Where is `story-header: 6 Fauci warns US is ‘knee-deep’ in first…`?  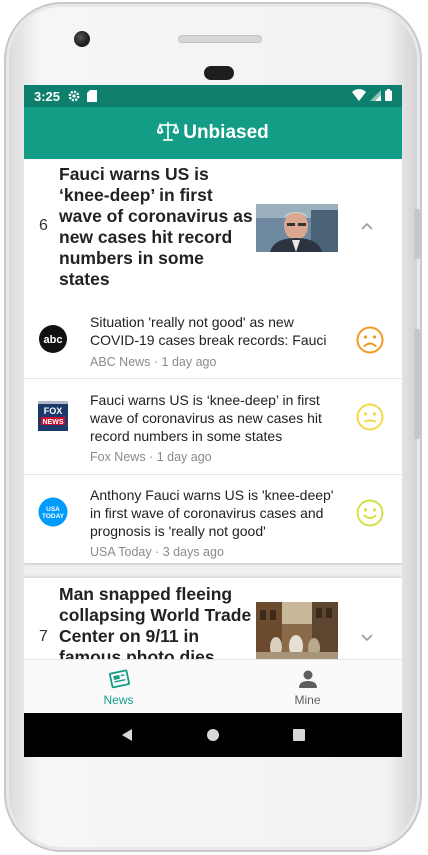 story-header: 6 Fauci warns US is ‘knee-deep’ in first… is located at coordinates (213, 229).